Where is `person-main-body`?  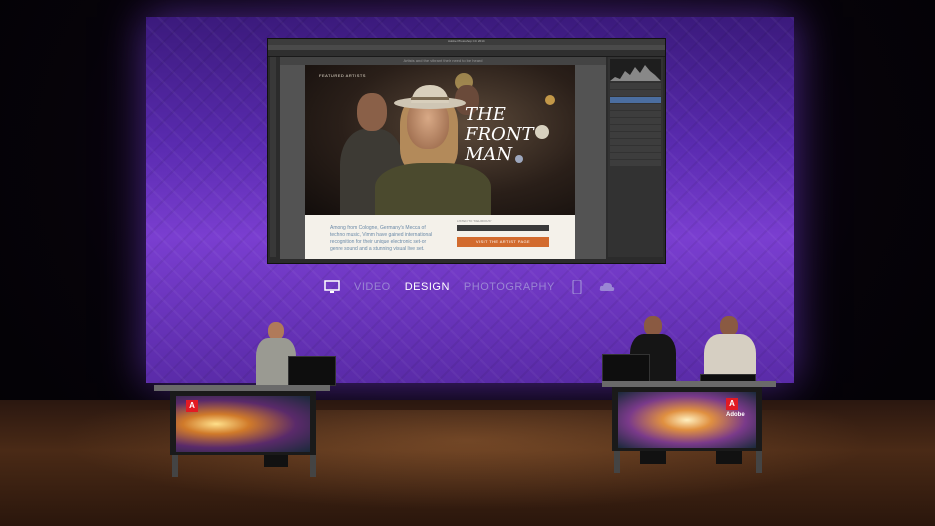
person-main-body is located at coordinates (433, 189).